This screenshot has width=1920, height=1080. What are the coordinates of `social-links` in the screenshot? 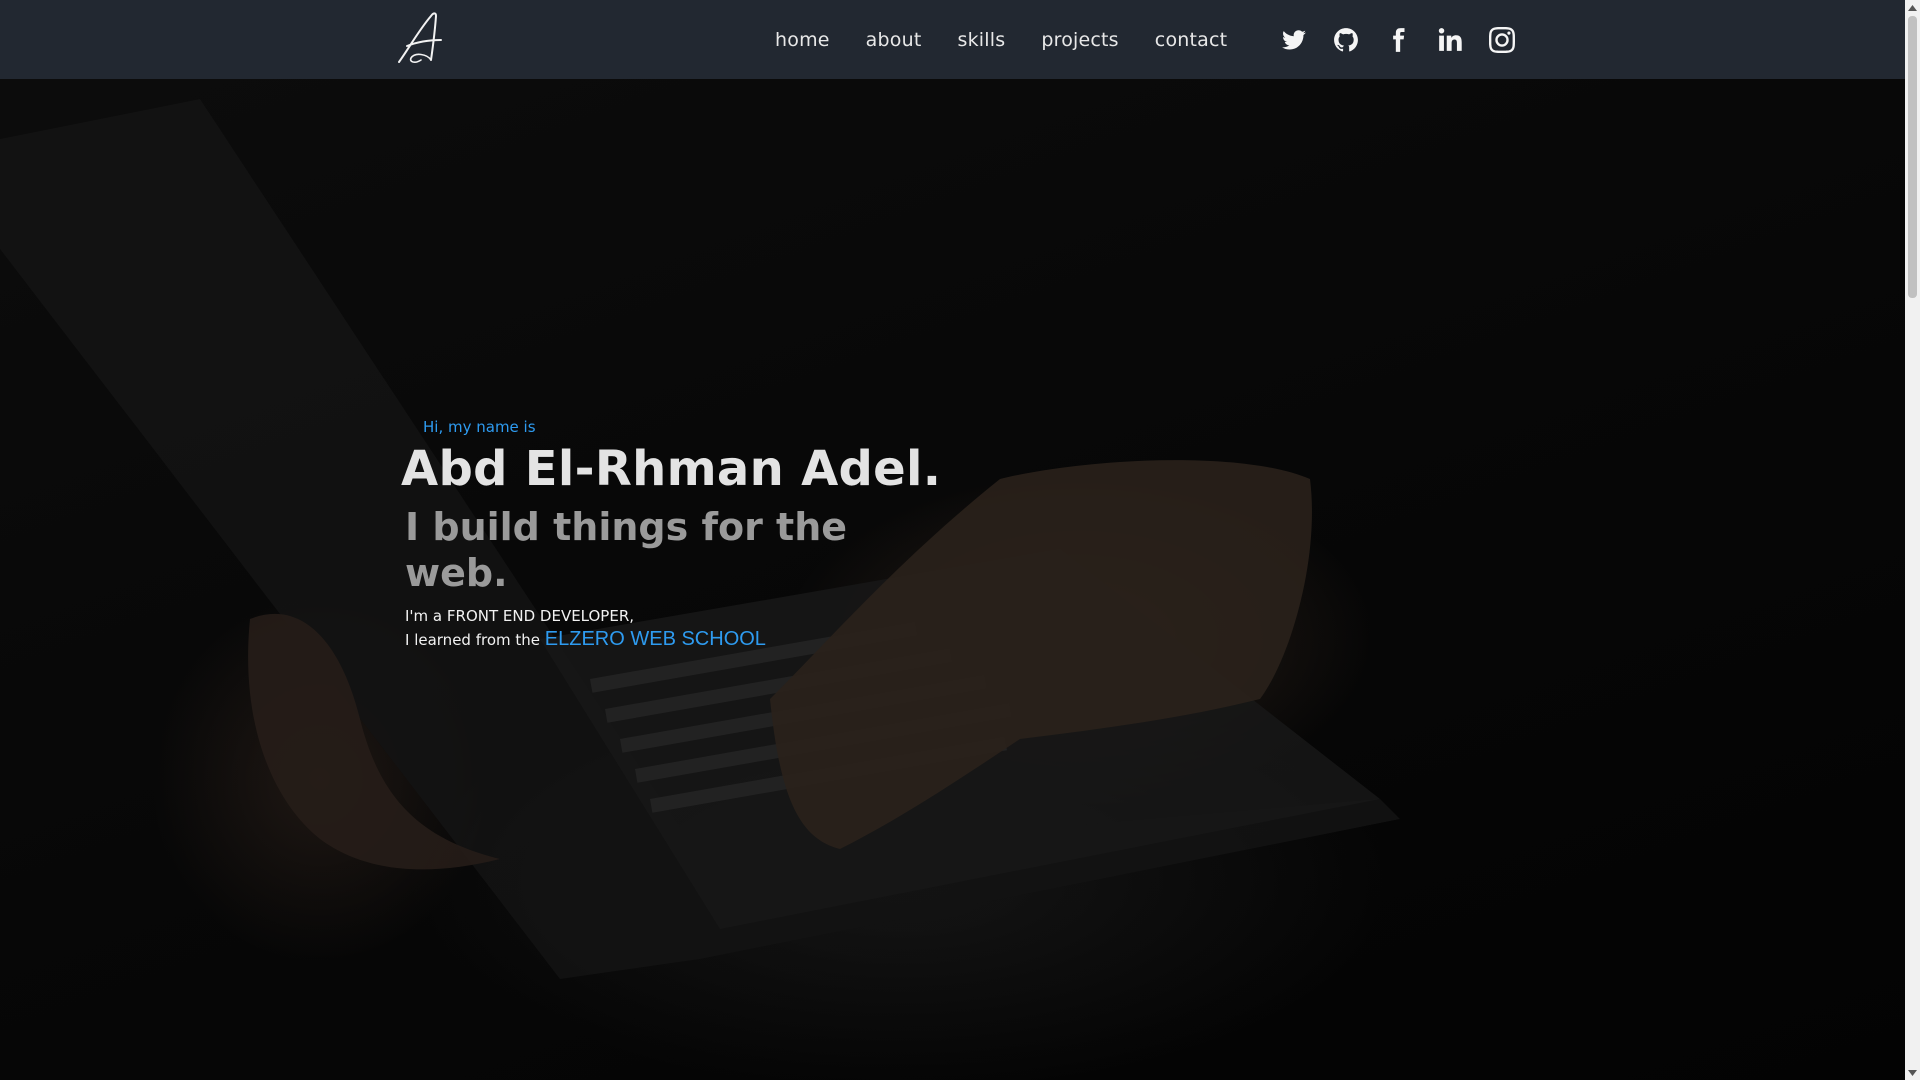 It's located at (1398, 39).